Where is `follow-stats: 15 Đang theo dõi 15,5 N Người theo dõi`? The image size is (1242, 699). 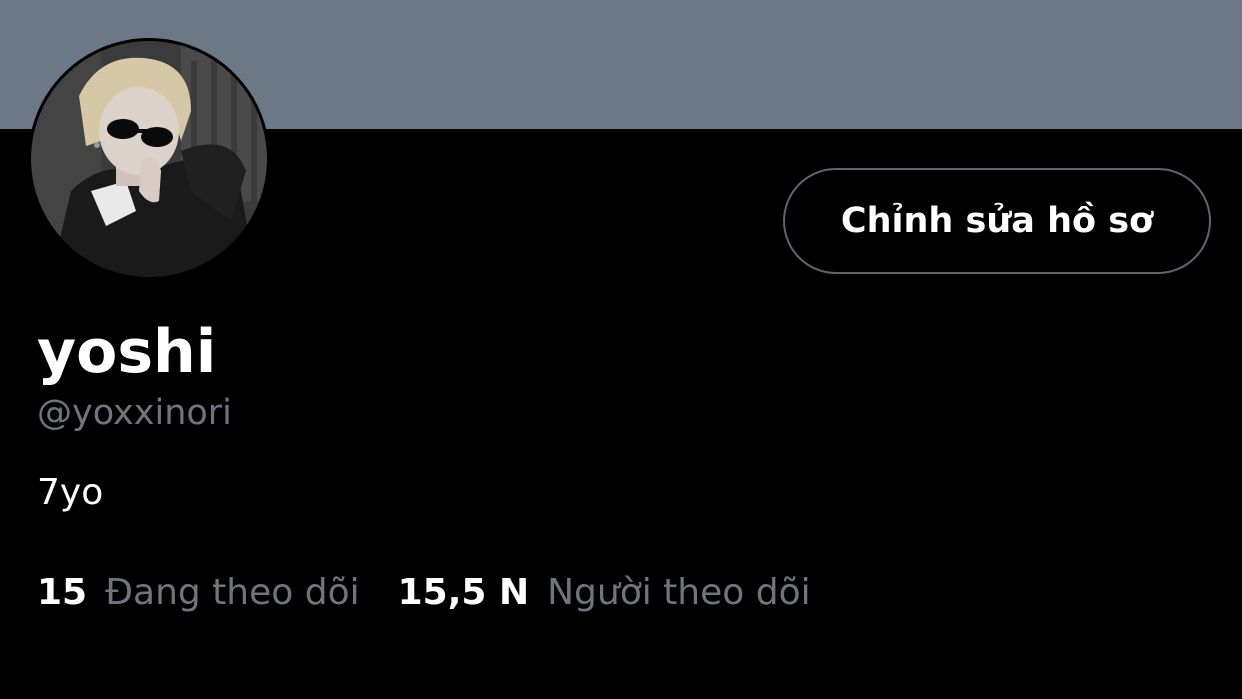 follow-stats: 15 Đang theo dõi 15,5 N Người theo dõi is located at coordinates (424, 592).